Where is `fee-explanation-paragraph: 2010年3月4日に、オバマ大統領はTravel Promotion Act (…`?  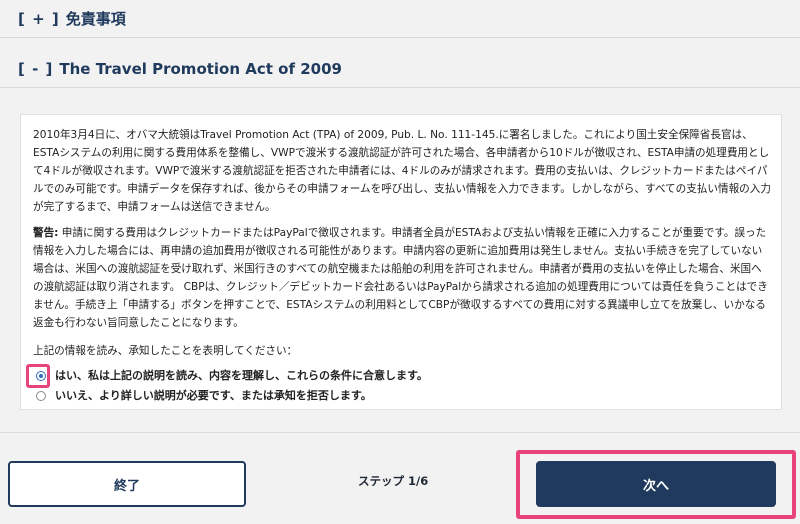 fee-explanation-paragraph: 2010年3月4日に、オバマ大統領はTravel Promotion Act (… is located at coordinates (402, 171).